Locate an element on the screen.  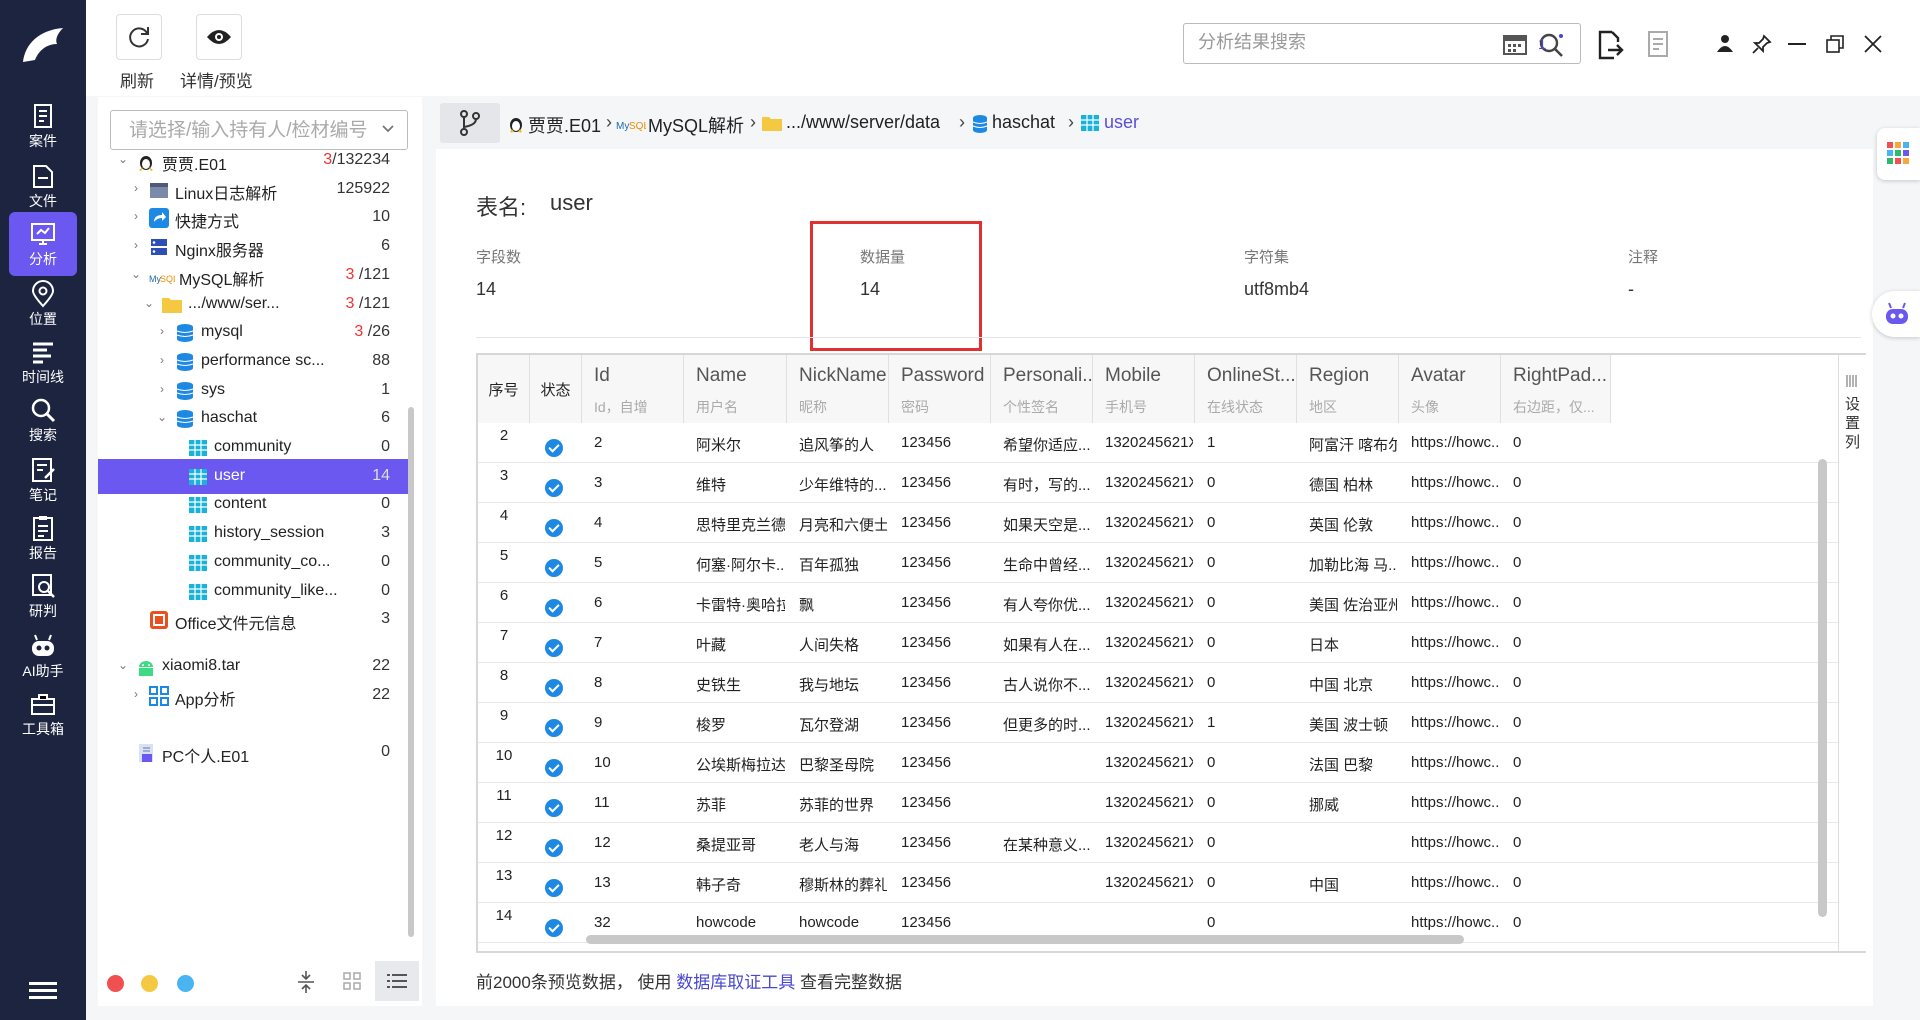
calendar-icon is located at coordinates (1515, 44).